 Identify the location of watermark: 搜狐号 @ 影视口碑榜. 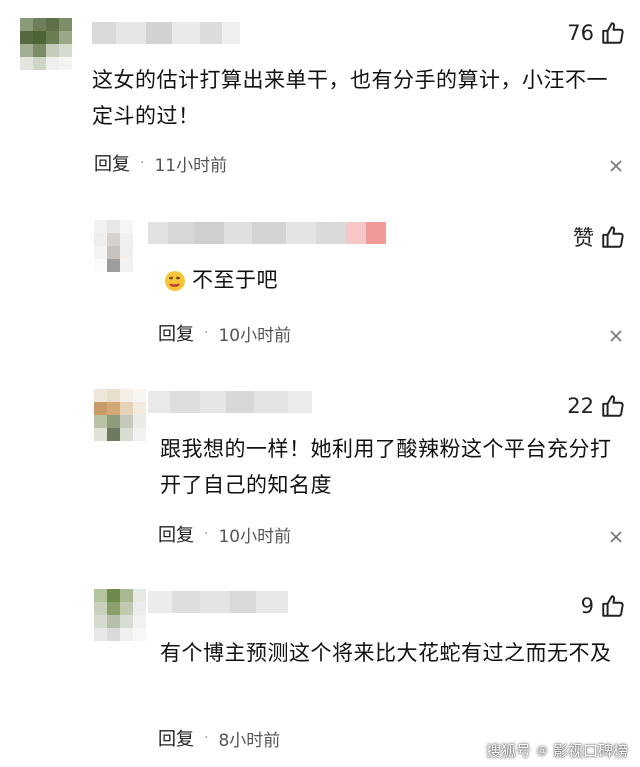
(557, 750).